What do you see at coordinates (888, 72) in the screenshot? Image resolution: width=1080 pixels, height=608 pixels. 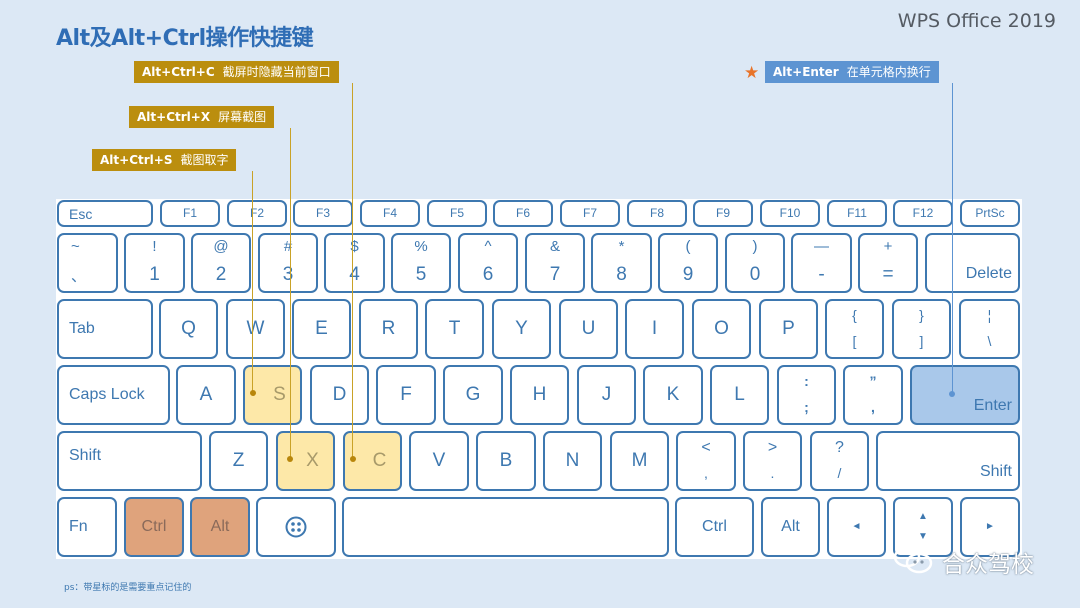 I see `callout-desc: 在单元格内换行` at bounding box center [888, 72].